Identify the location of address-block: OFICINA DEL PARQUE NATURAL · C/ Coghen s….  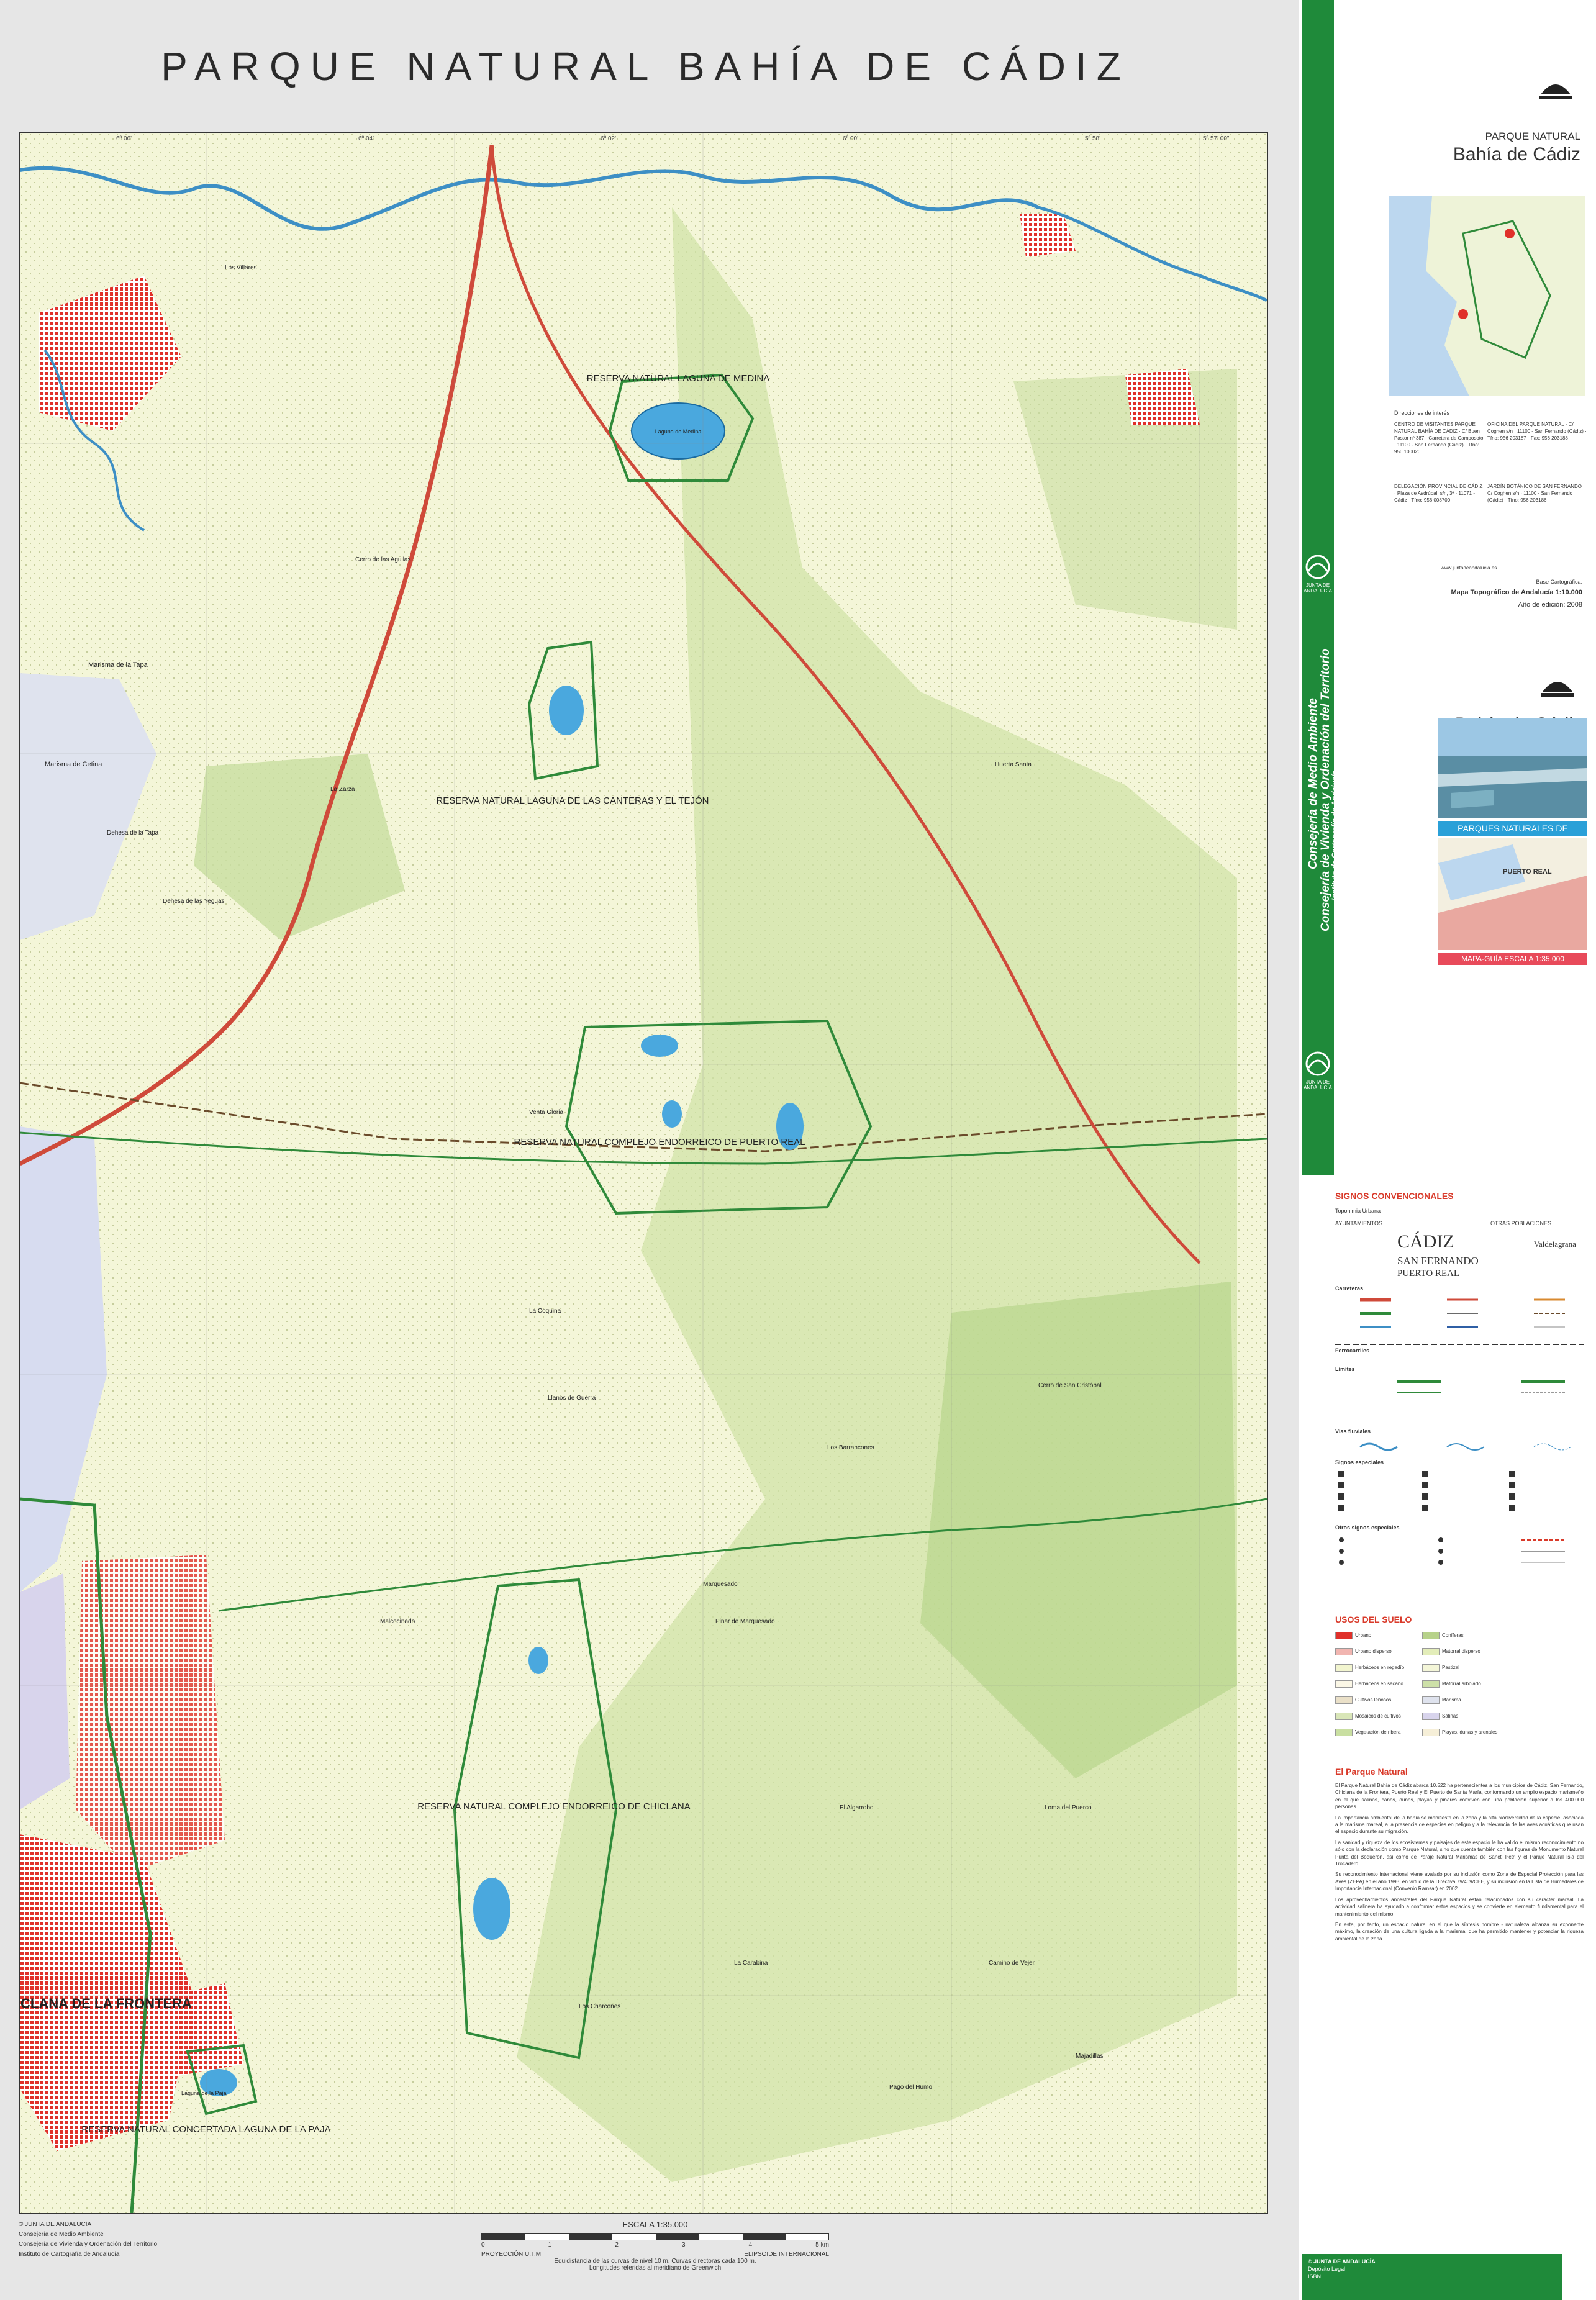
(1537, 431).